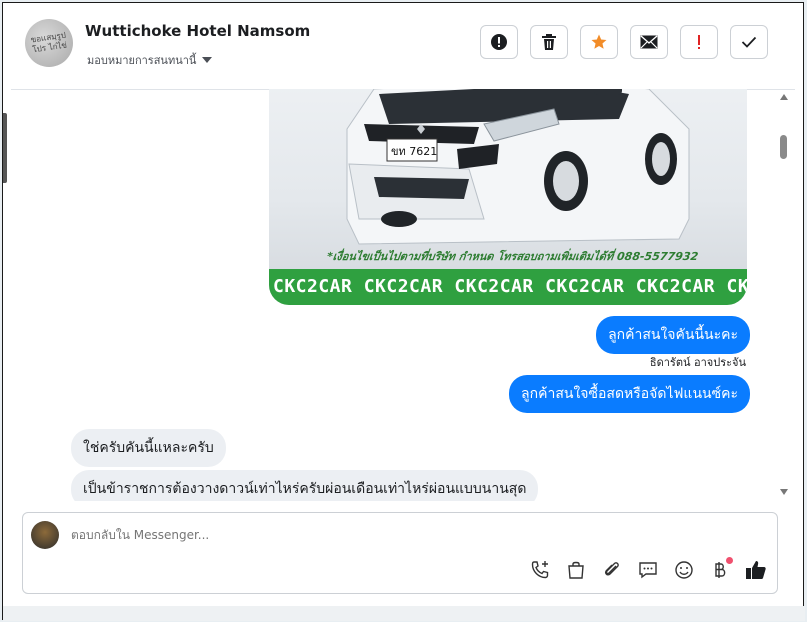 The width and height of the screenshot is (807, 622). I want to click on baht-icon, so click(720, 570).